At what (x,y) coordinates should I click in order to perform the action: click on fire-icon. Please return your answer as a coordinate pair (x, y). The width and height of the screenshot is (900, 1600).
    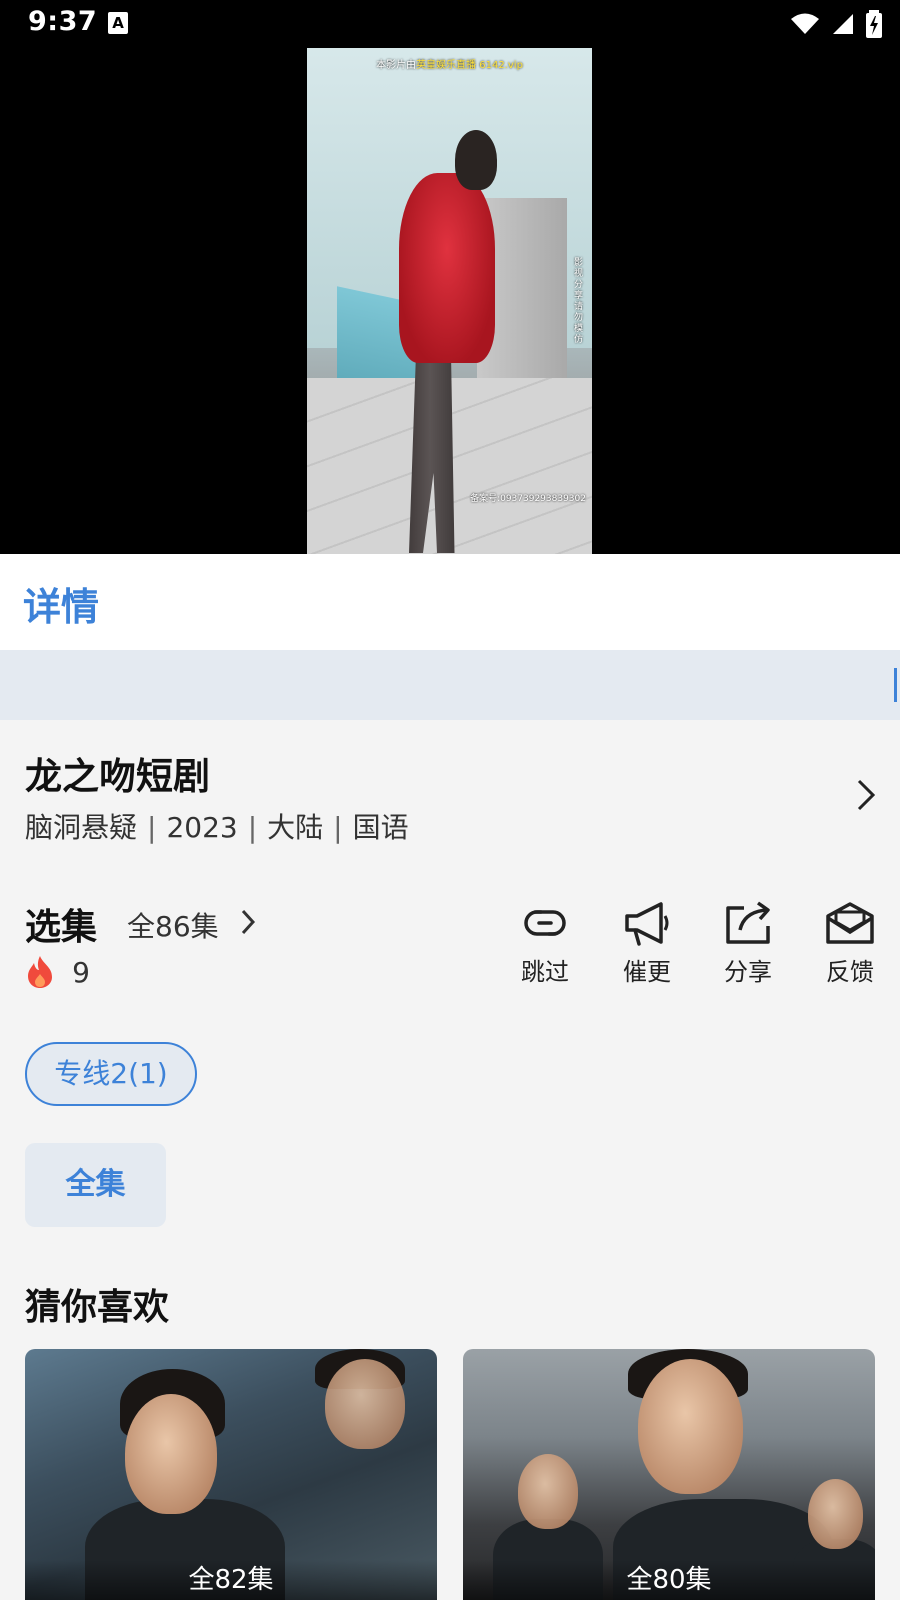
    Looking at the image, I should click on (40, 972).